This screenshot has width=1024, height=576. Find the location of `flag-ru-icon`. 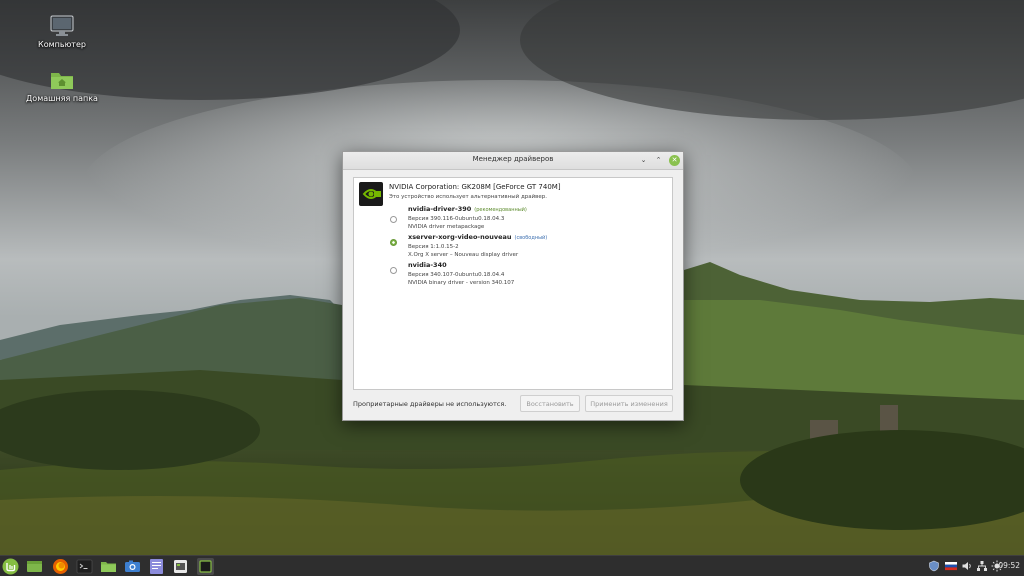

flag-ru-icon is located at coordinates (951, 566).